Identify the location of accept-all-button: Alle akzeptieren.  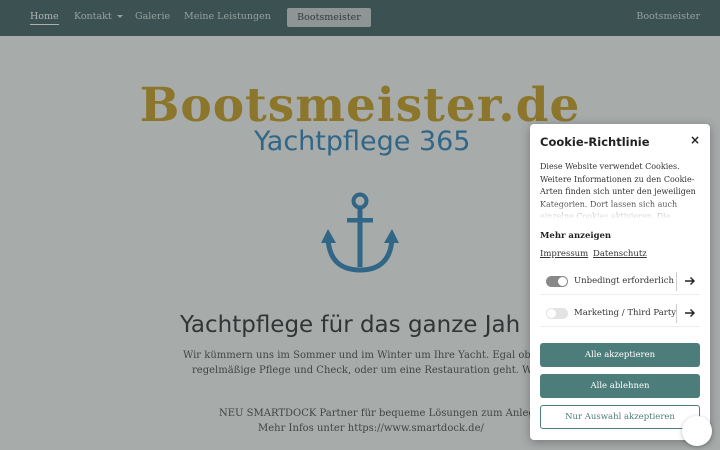
(620, 355).